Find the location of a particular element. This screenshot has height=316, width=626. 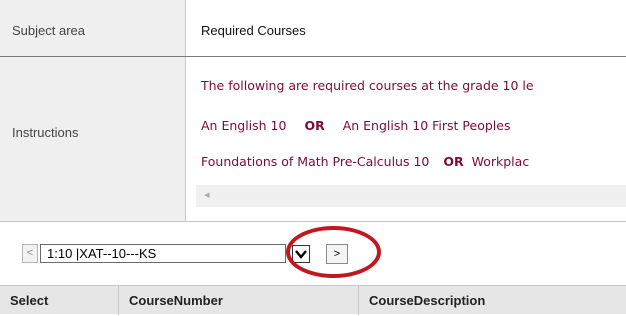

column-header-course-description: CourseDescription is located at coordinates (492, 300).